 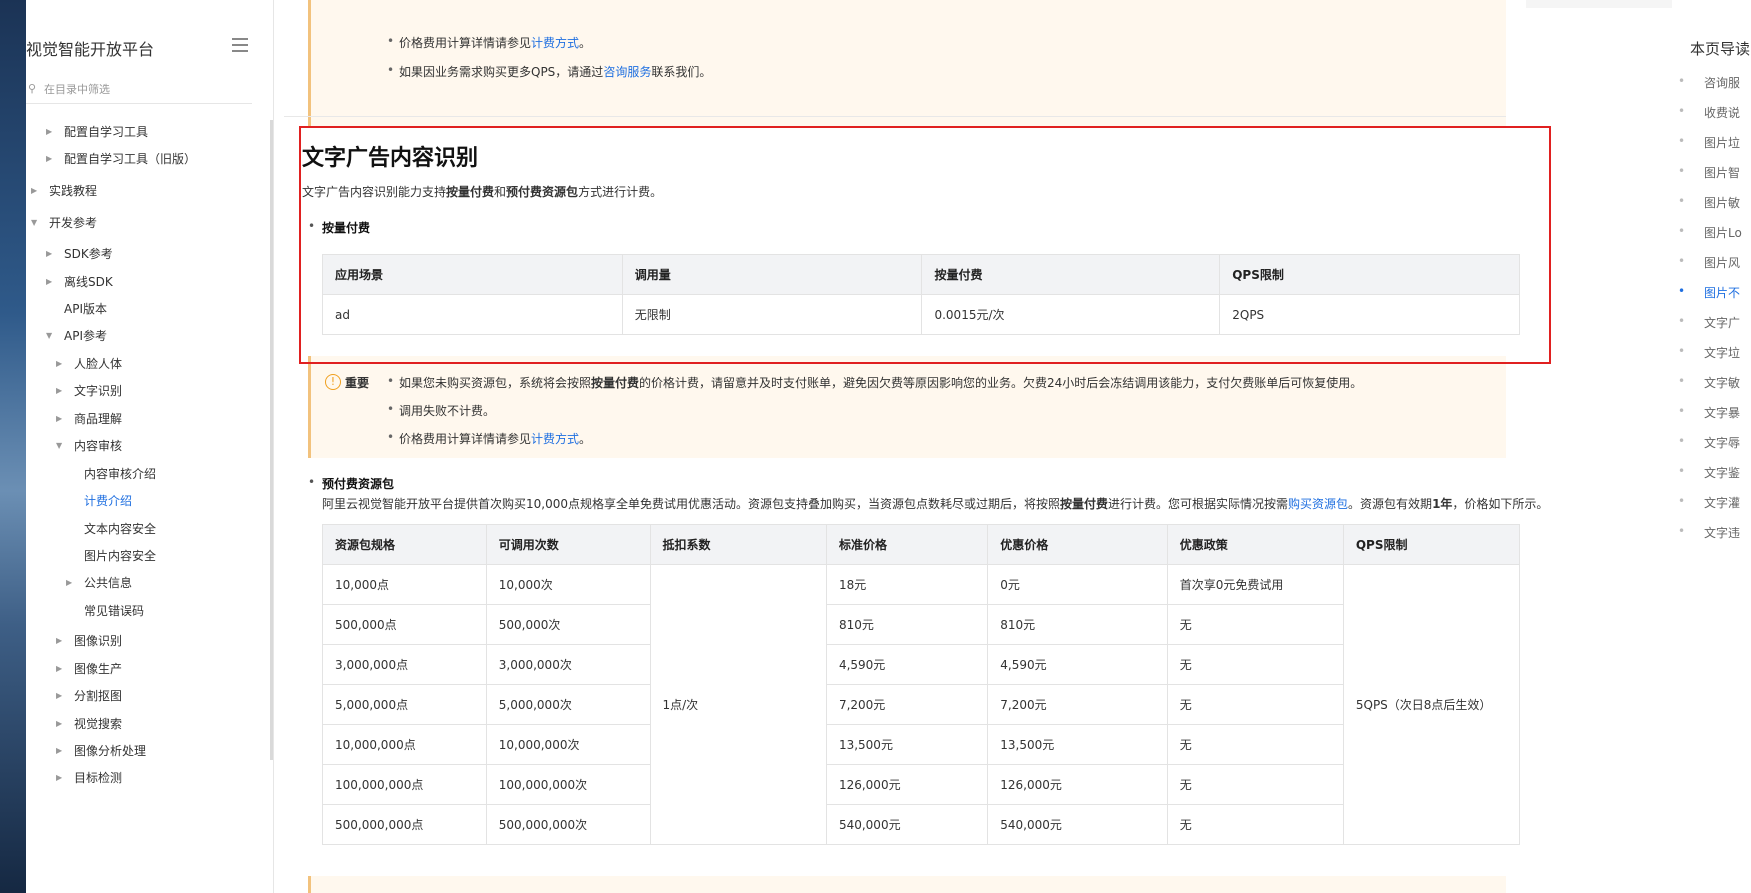 I want to click on notice-line: 调用失败不计费。, so click(x=441, y=410).